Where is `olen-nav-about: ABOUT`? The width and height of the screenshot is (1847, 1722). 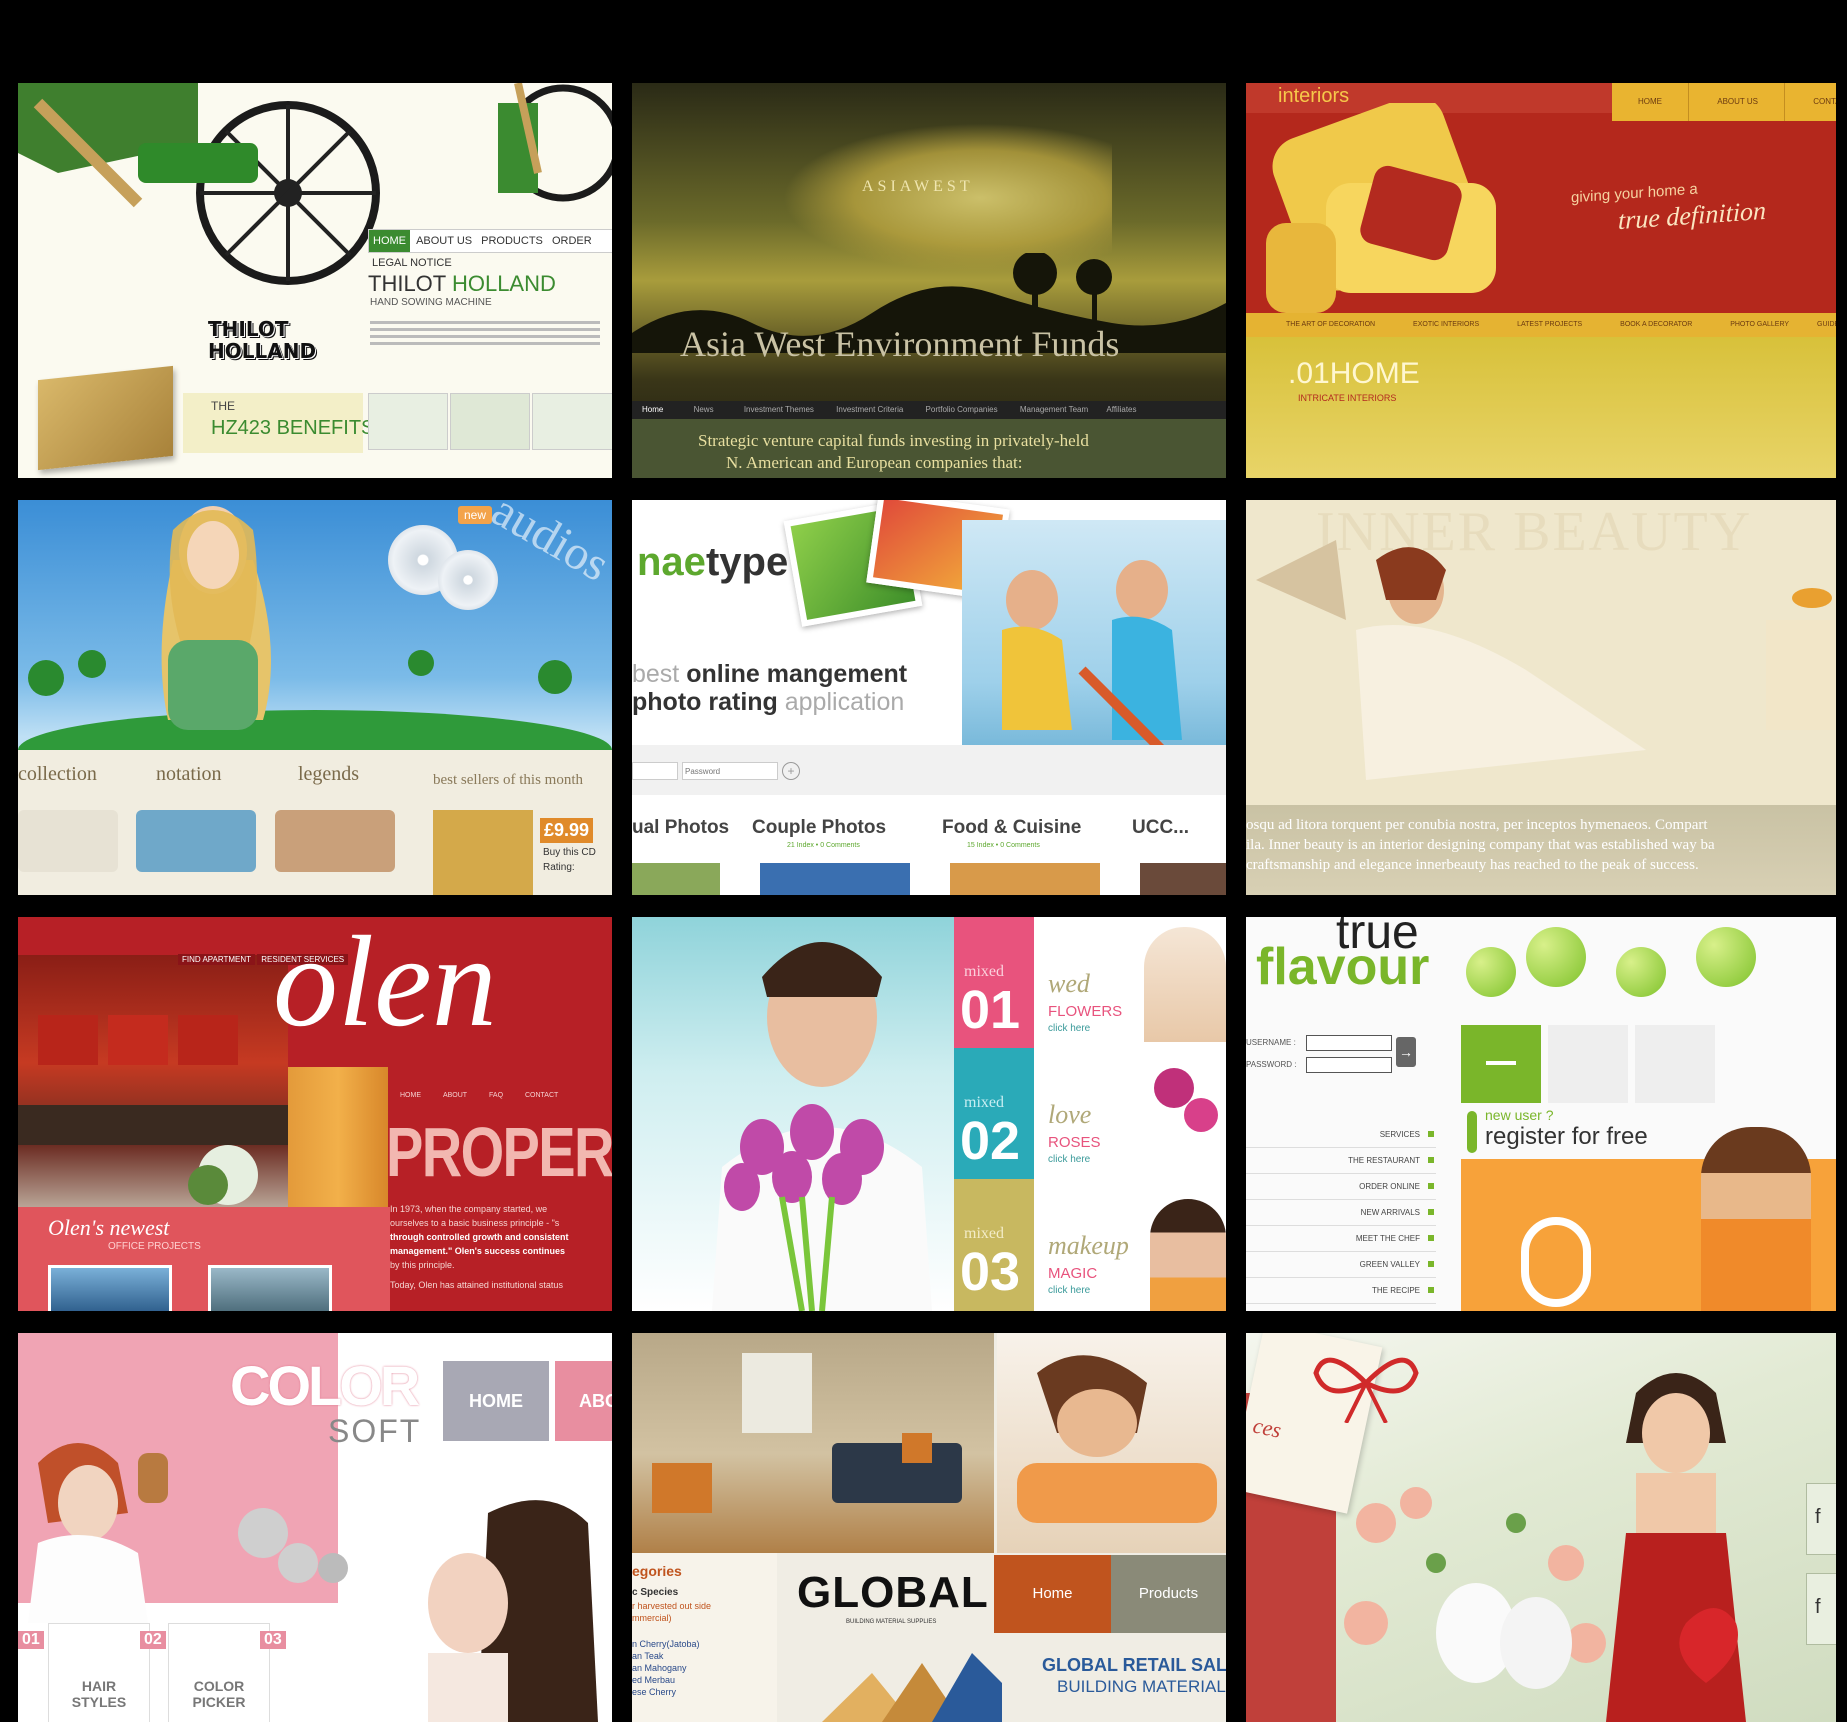 olen-nav-about: ABOUT is located at coordinates (455, 1095).